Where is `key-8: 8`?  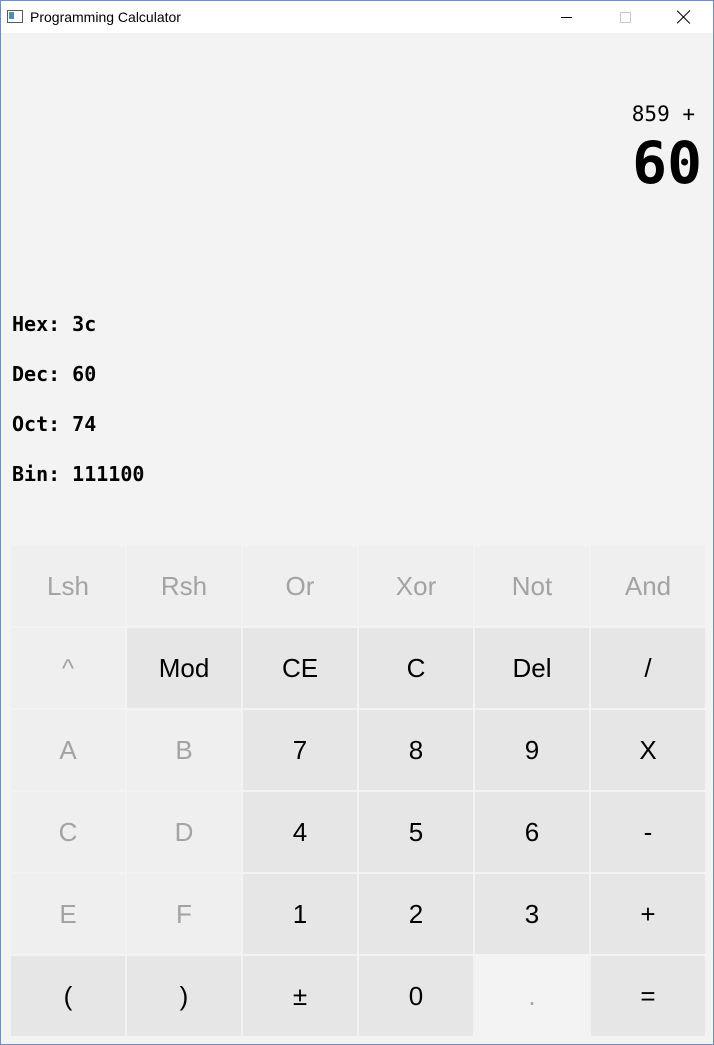 key-8: 8 is located at coordinates (416, 750).